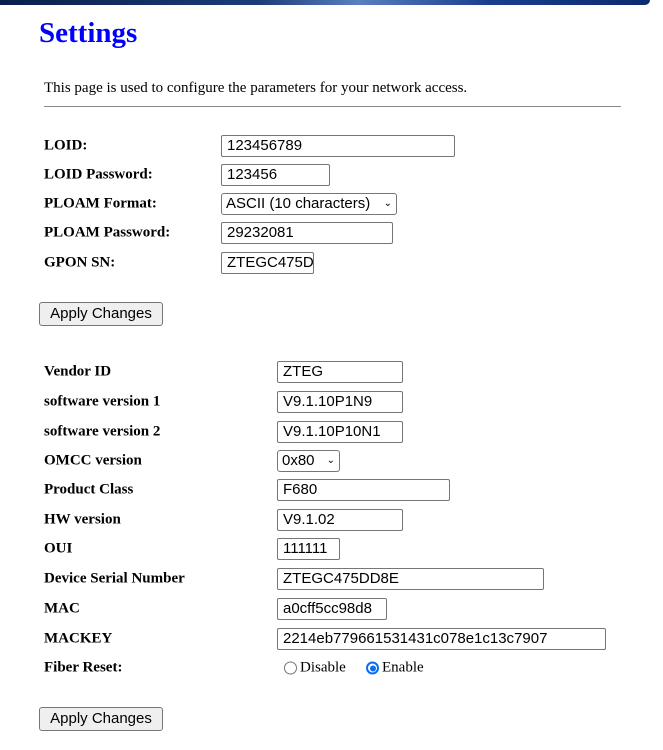  Describe the element at coordinates (100, 203) in the screenshot. I see `ploam-format-label: PLOAM Format:` at that location.